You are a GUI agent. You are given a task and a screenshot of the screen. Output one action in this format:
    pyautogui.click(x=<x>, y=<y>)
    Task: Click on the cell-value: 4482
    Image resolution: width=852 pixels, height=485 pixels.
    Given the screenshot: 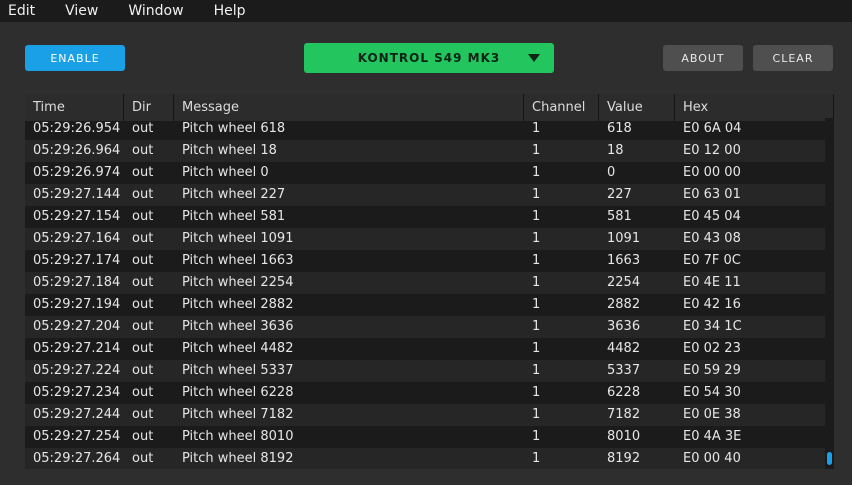 What is the action you would take?
    pyautogui.click(x=624, y=348)
    